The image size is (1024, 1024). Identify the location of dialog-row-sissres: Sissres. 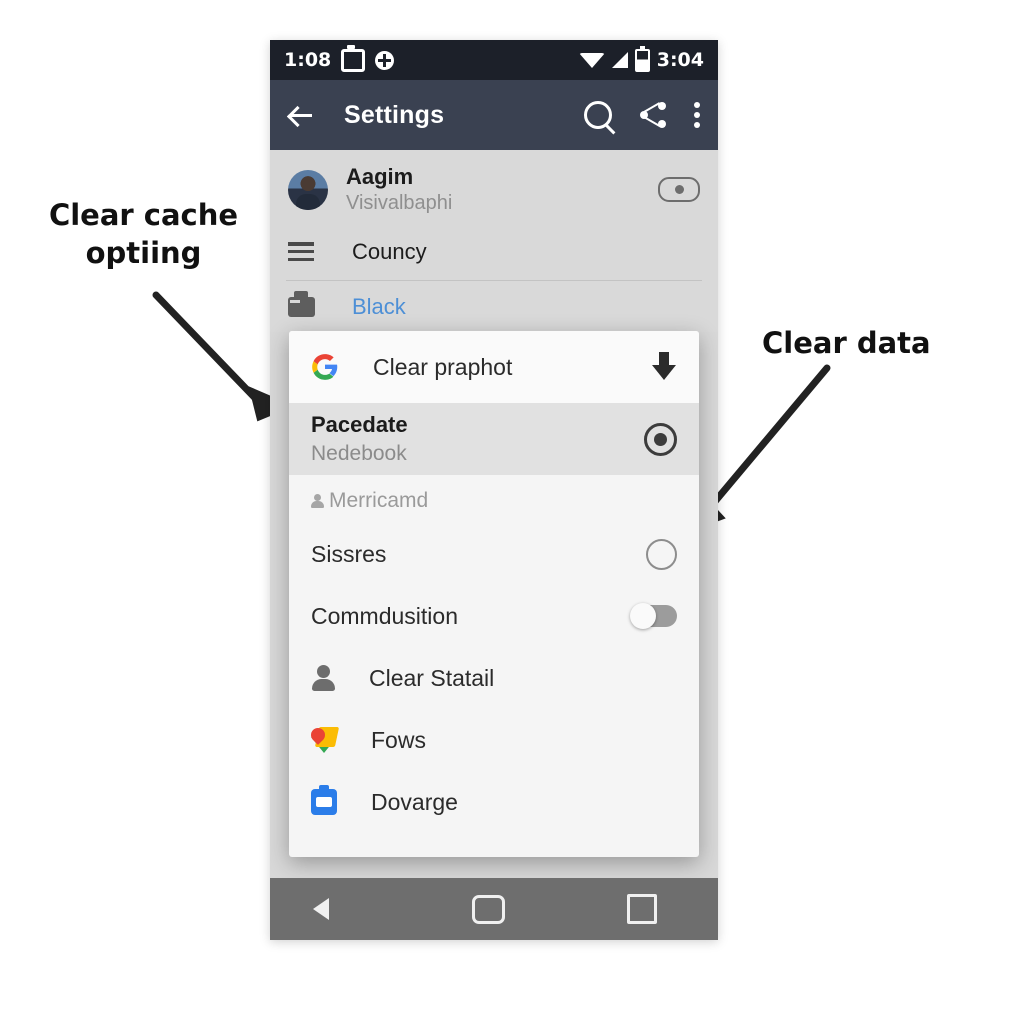
(494, 554).